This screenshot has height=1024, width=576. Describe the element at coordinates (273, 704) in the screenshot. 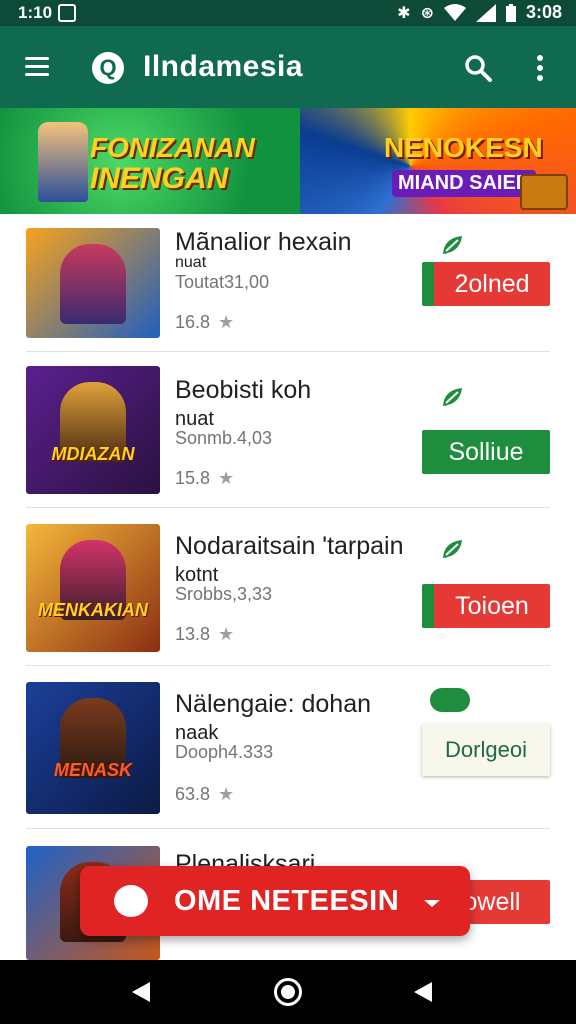

I see `app-name: Nälengaie: dohan` at that location.